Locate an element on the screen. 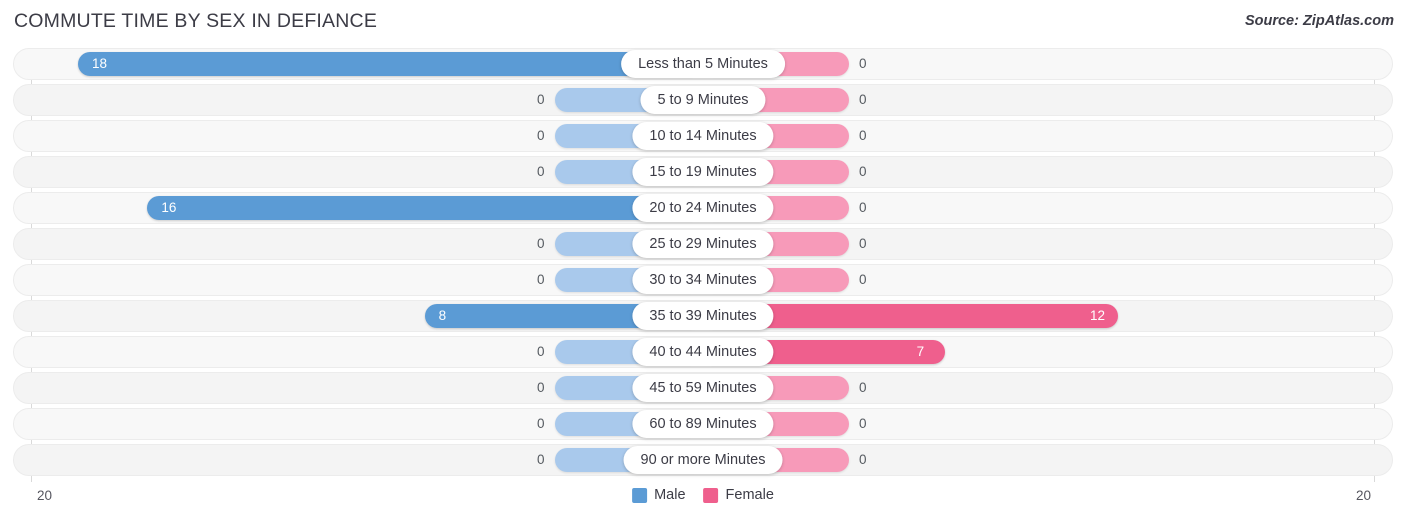  category-label: 40 to 44 Minutes is located at coordinates (703, 352).